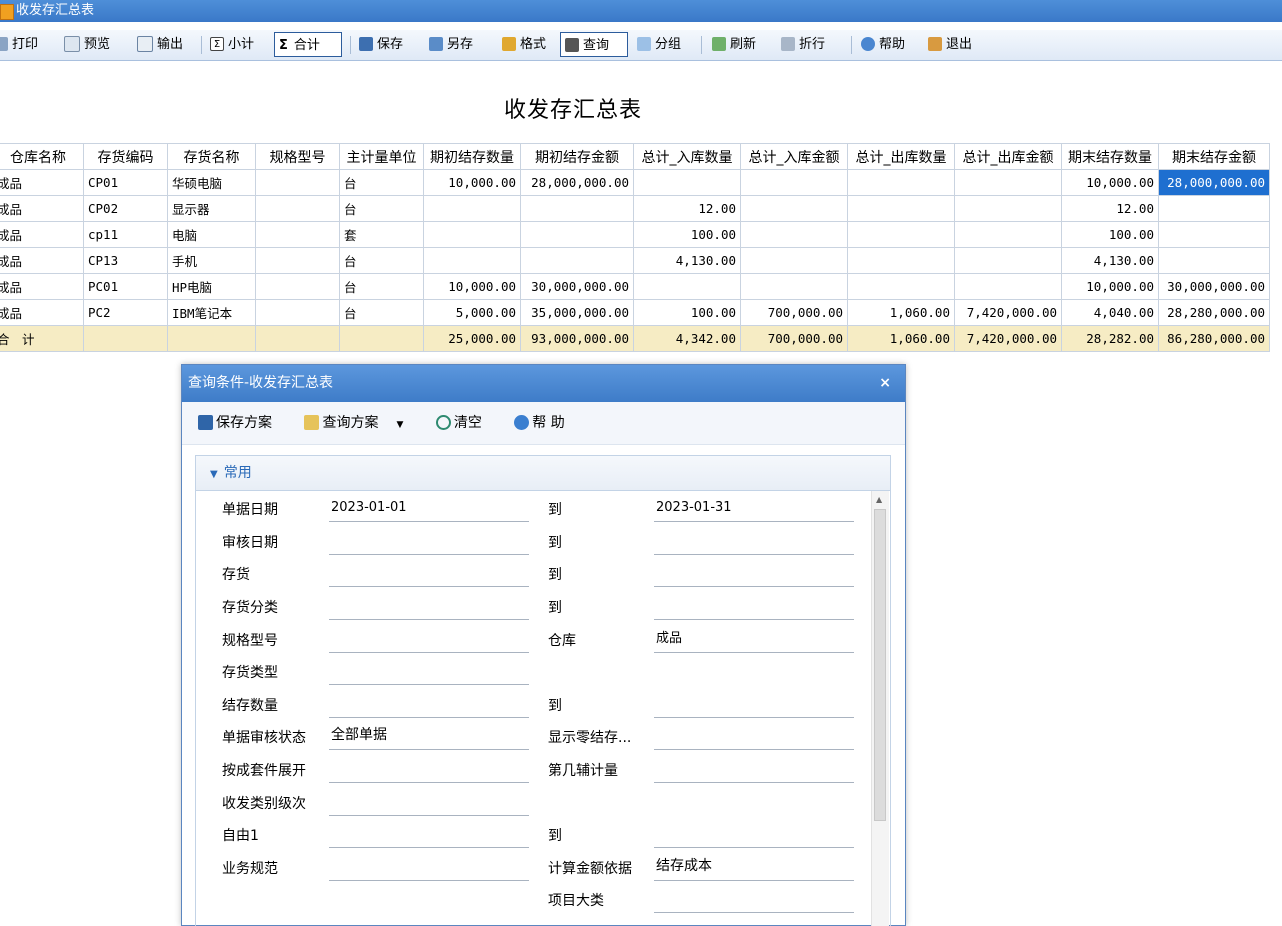 The height and width of the screenshot is (926, 1282). What do you see at coordinates (360, 422) in the screenshot?
I see `query-scheme-button: 查询方案 ▼` at bounding box center [360, 422].